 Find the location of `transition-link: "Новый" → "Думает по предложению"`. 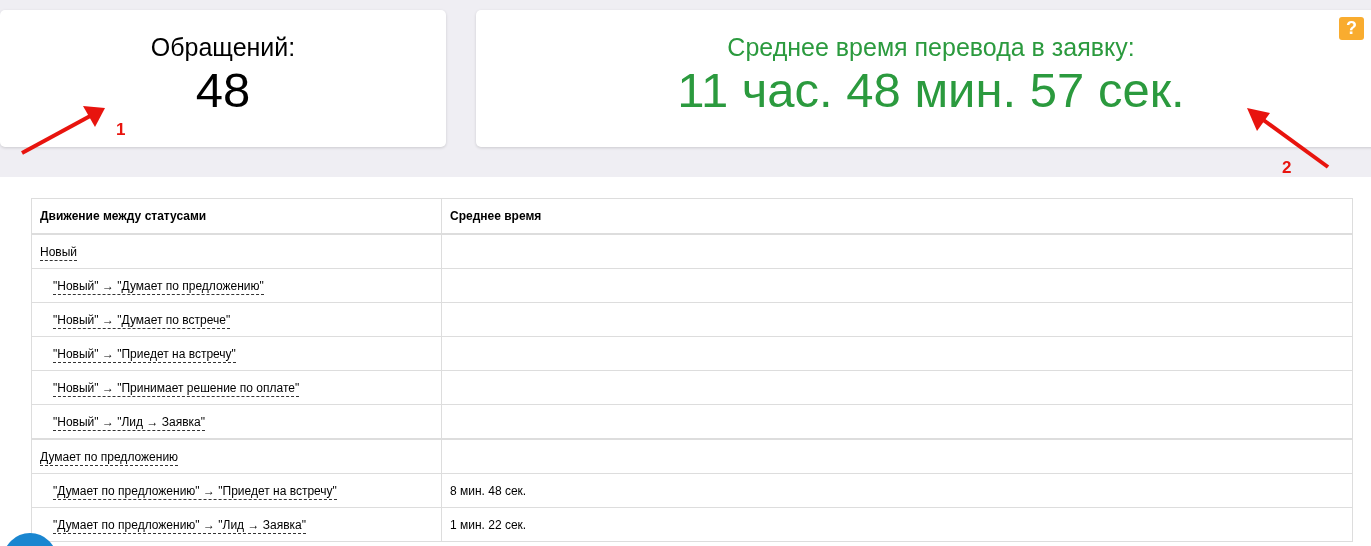

transition-link: "Новый" → "Думает по предложению" is located at coordinates (158, 286).